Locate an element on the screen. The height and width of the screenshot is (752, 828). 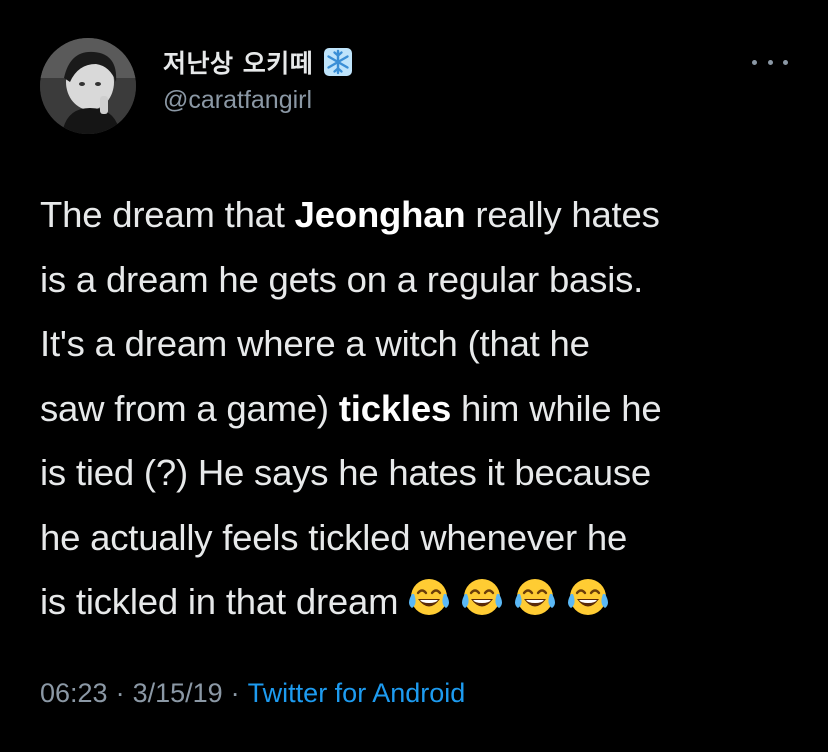
tweet-line: saw from a game) tickles him while he is located at coordinates (351, 408).